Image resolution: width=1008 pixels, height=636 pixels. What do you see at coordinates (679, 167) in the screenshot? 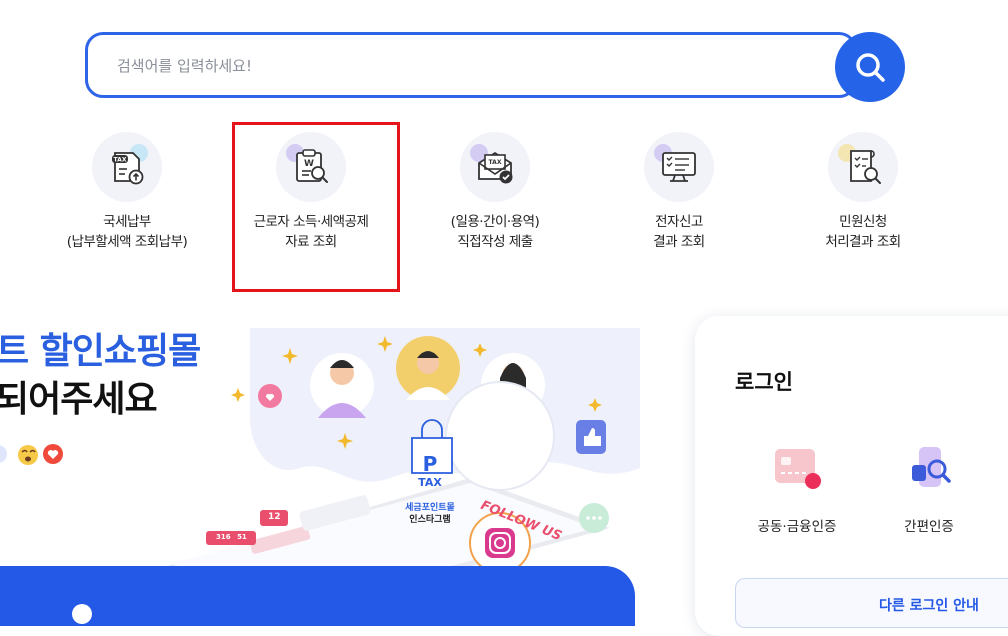
I see `e-filing-result-icon` at bounding box center [679, 167].